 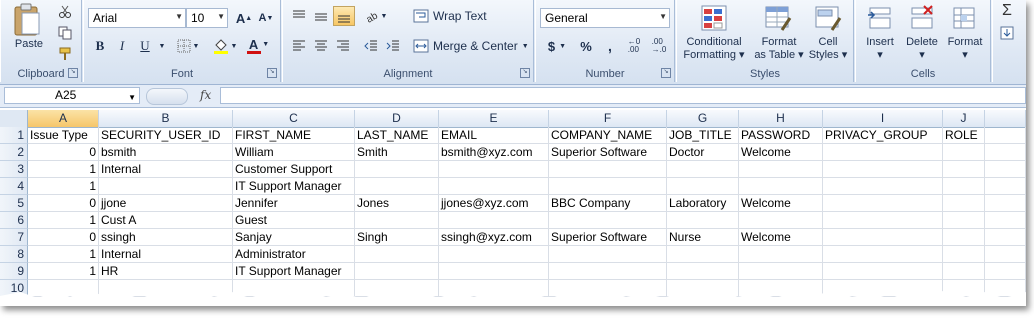 What do you see at coordinates (703, 118) in the screenshot?
I see `column-header-g: G` at bounding box center [703, 118].